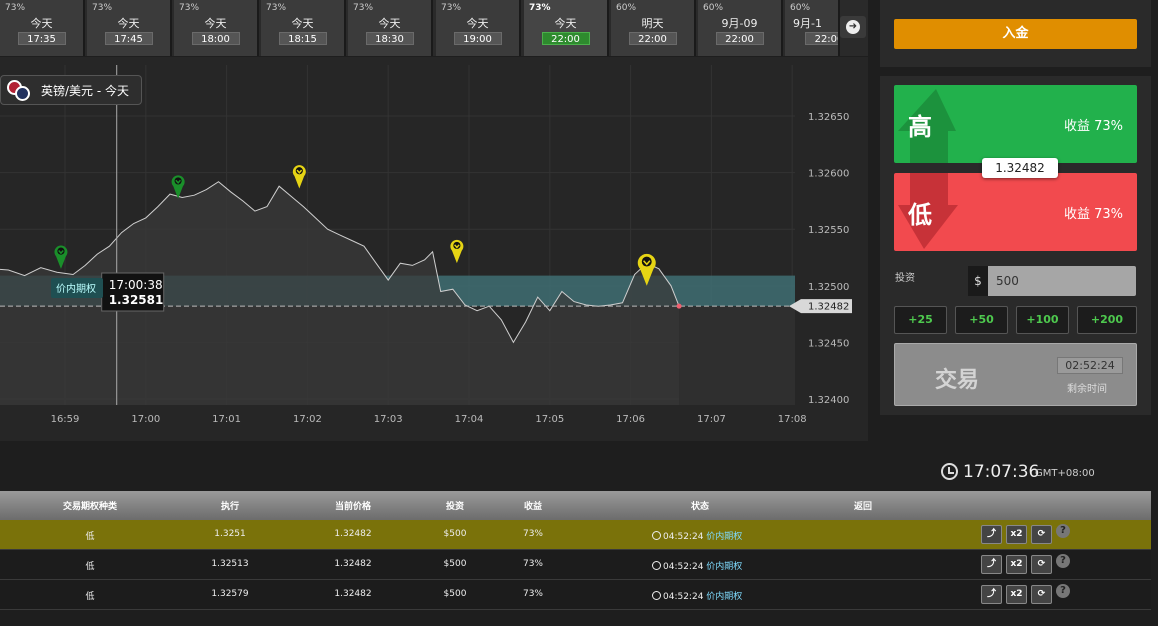  I want to click on tab-day: 9月-1, so click(807, 23).